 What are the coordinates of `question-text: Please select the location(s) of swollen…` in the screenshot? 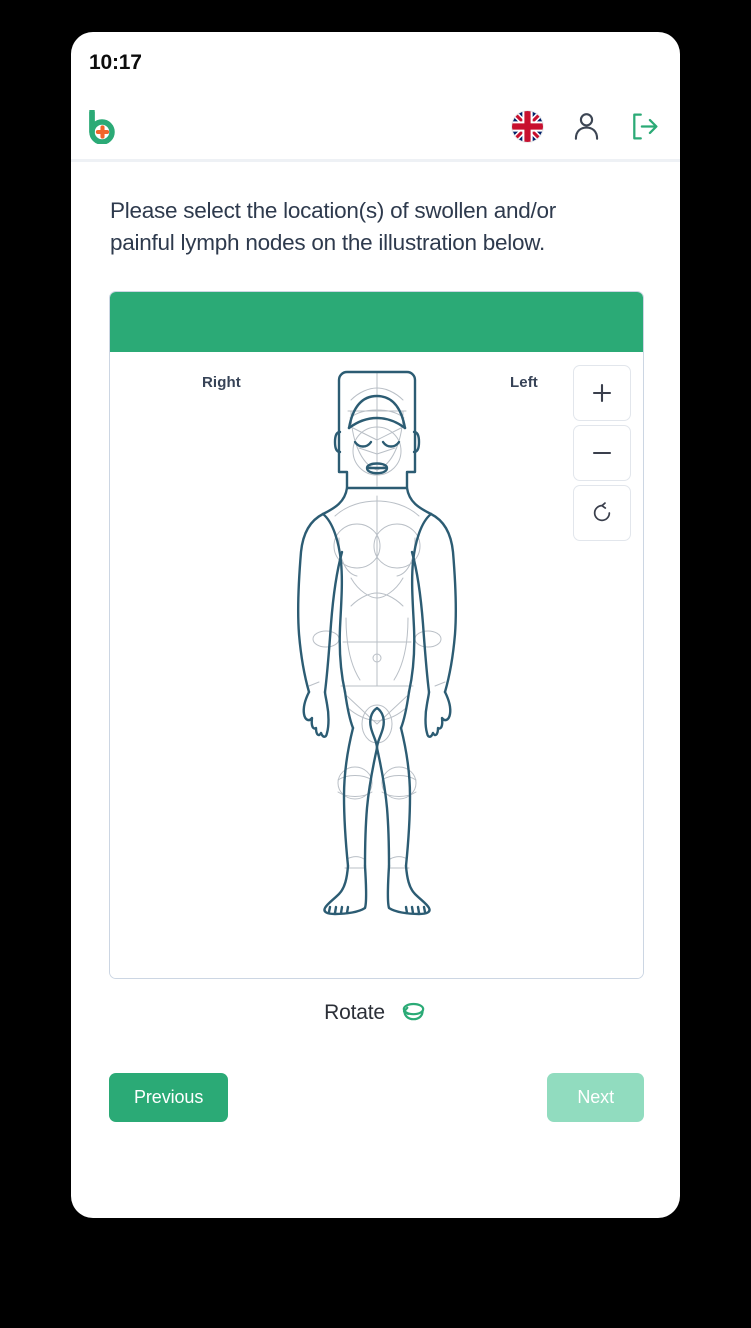 It's located at (375, 210).